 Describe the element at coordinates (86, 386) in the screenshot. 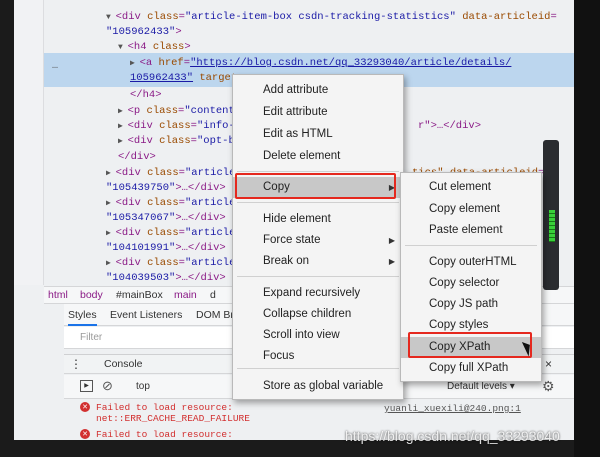

I see `console-sidebar-icon: ▶` at that location.